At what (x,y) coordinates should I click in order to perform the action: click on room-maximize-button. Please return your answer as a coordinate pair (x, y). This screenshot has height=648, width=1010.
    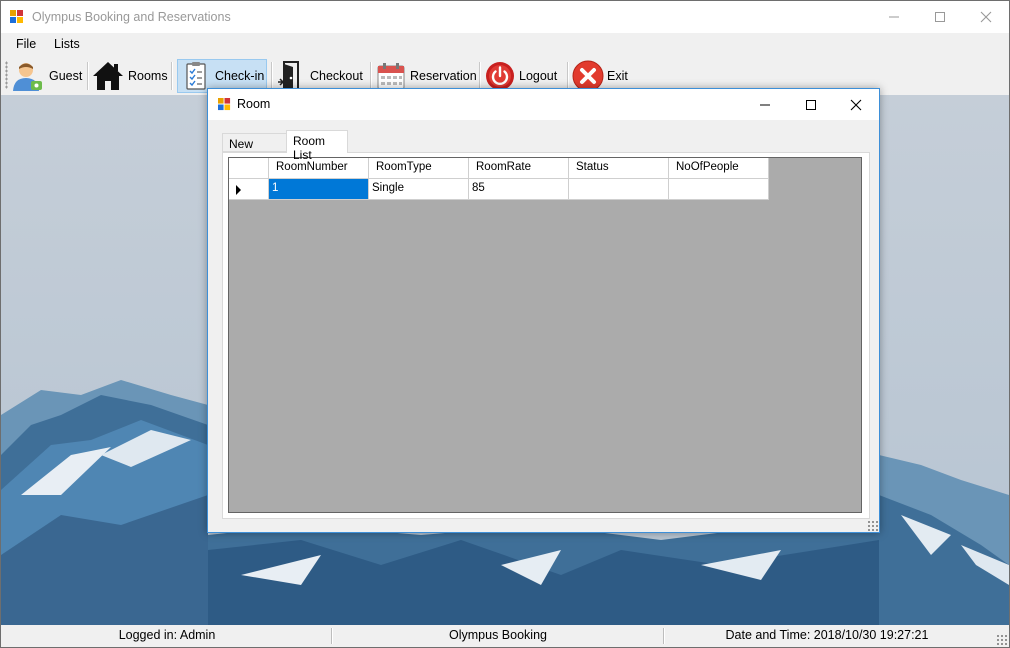
    Looking at the image, I should click on (811, 104).